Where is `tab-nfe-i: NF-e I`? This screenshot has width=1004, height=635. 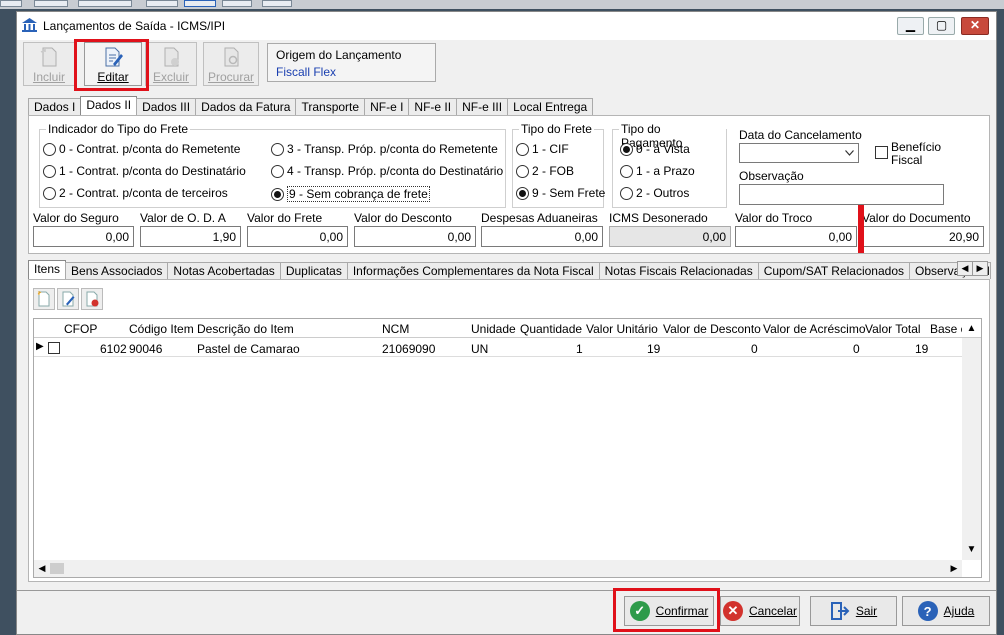 tab-nfe-i: NF-e I is located at coordinates (387, 106).